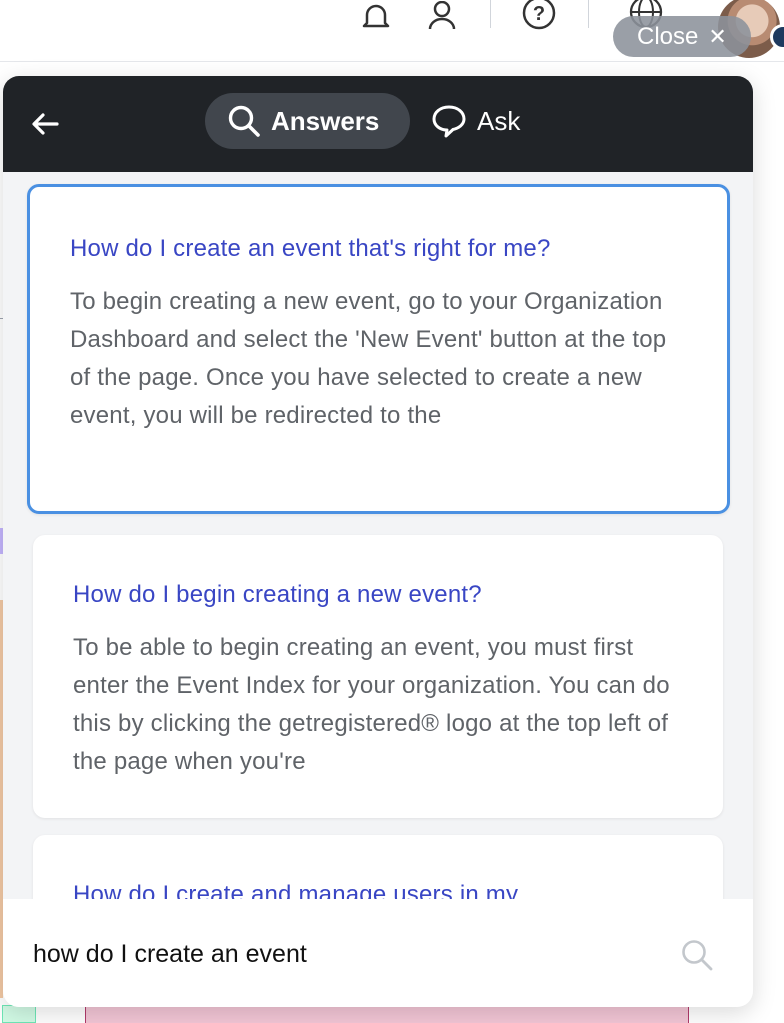 The width and height of the screenshot is (784, 1023). I want to click on back-button, so click(45, 124).